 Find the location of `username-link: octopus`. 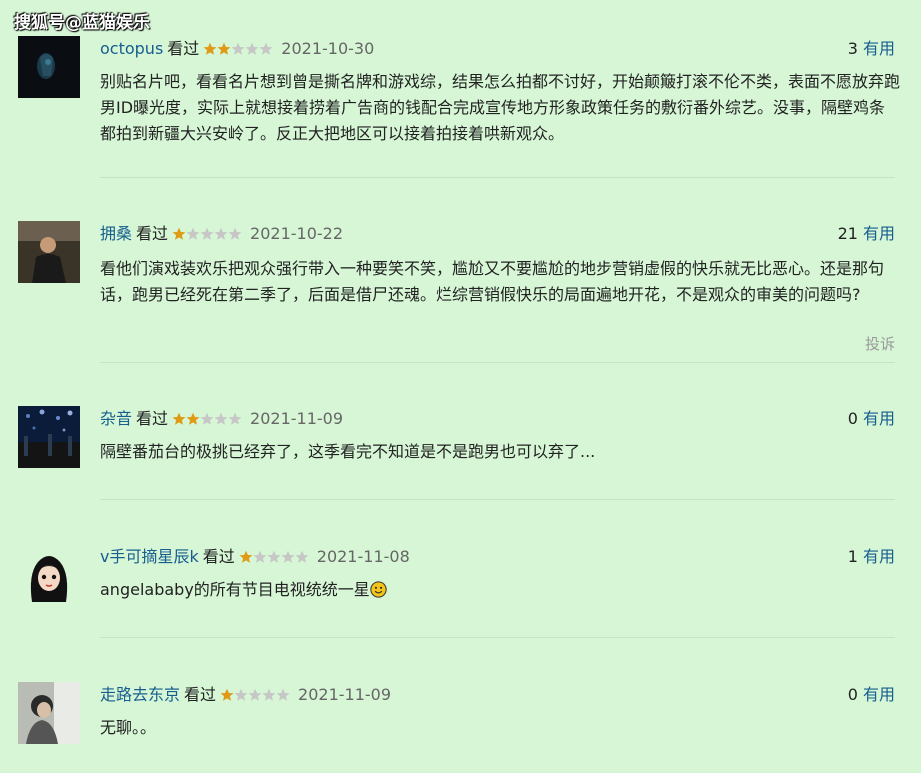

username-link: octopus is located at coordinates (131, 49).